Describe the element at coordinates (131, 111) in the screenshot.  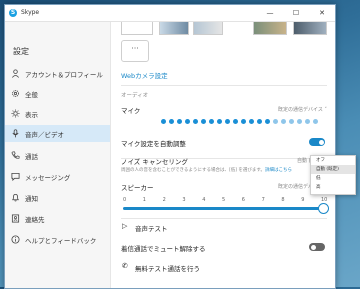
I see `microphone-label: マイク` at that location.